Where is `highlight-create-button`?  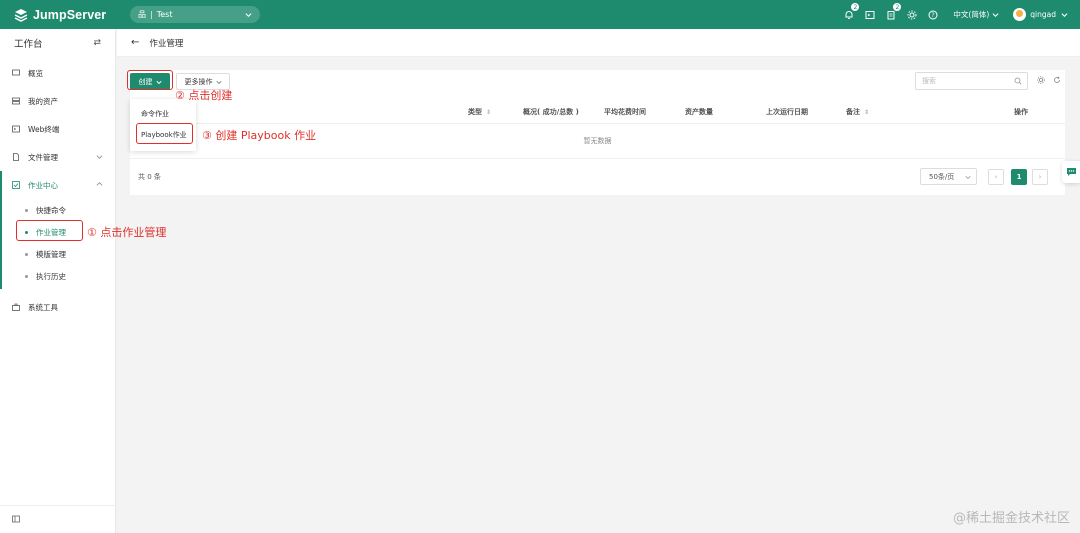 highlight-create-button is located at coordinates (150, 80).